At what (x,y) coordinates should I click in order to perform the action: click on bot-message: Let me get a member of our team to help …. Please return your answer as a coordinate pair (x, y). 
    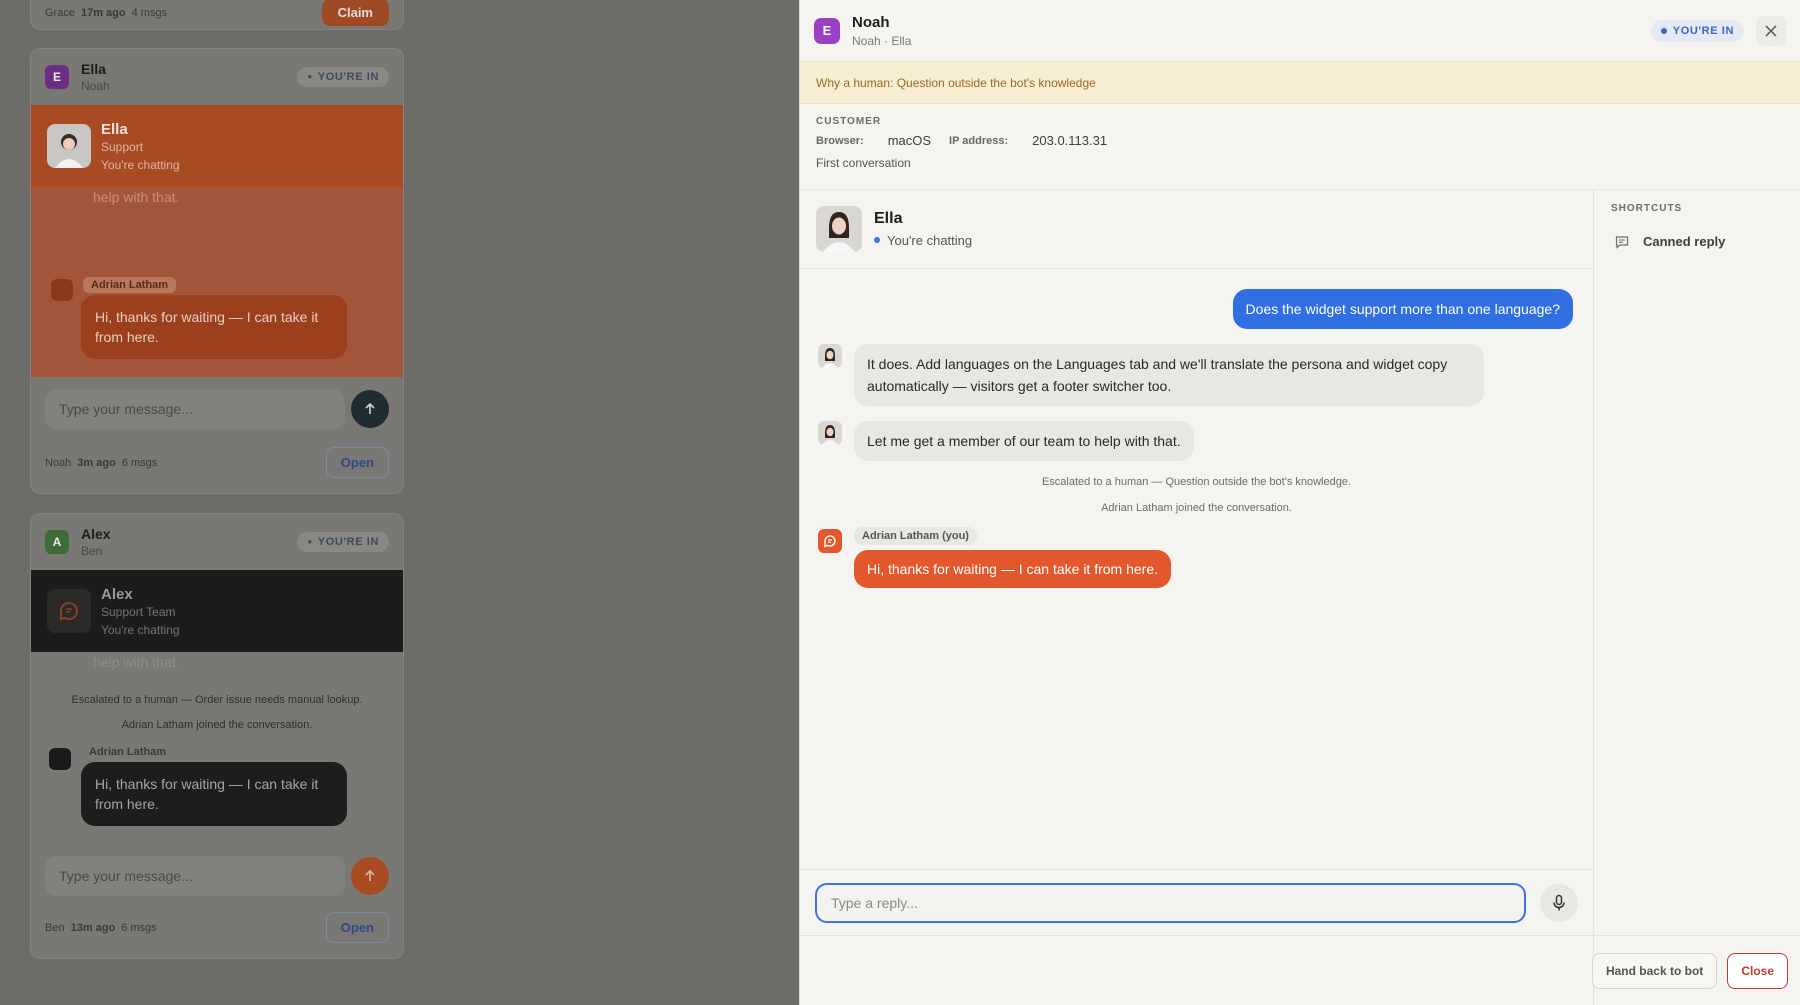
    Looking at the image, I should click on (1024, 441).